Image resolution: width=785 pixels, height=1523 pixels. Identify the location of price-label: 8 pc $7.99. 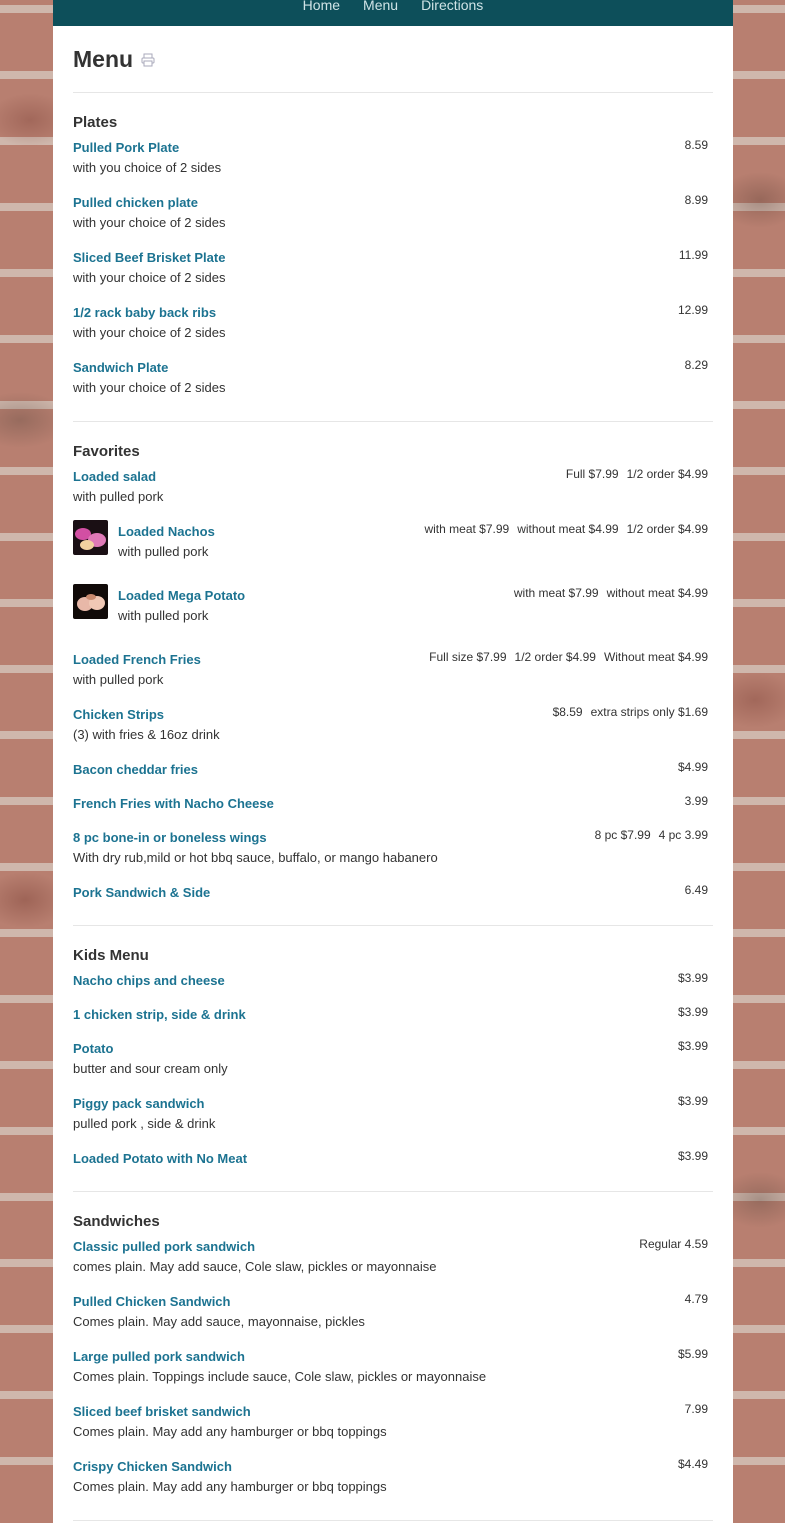
(622, 835).